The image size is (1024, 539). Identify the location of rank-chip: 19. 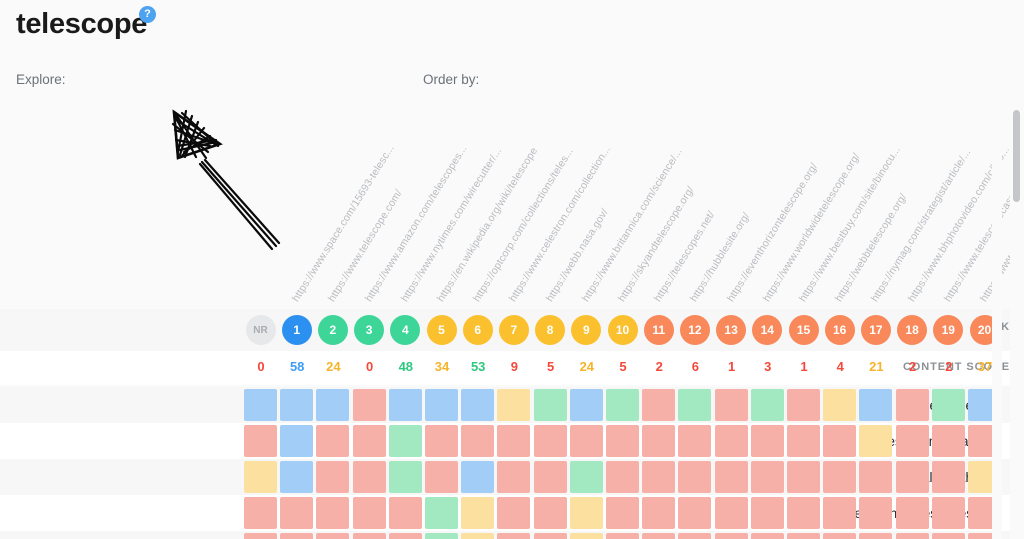
(948, 330).